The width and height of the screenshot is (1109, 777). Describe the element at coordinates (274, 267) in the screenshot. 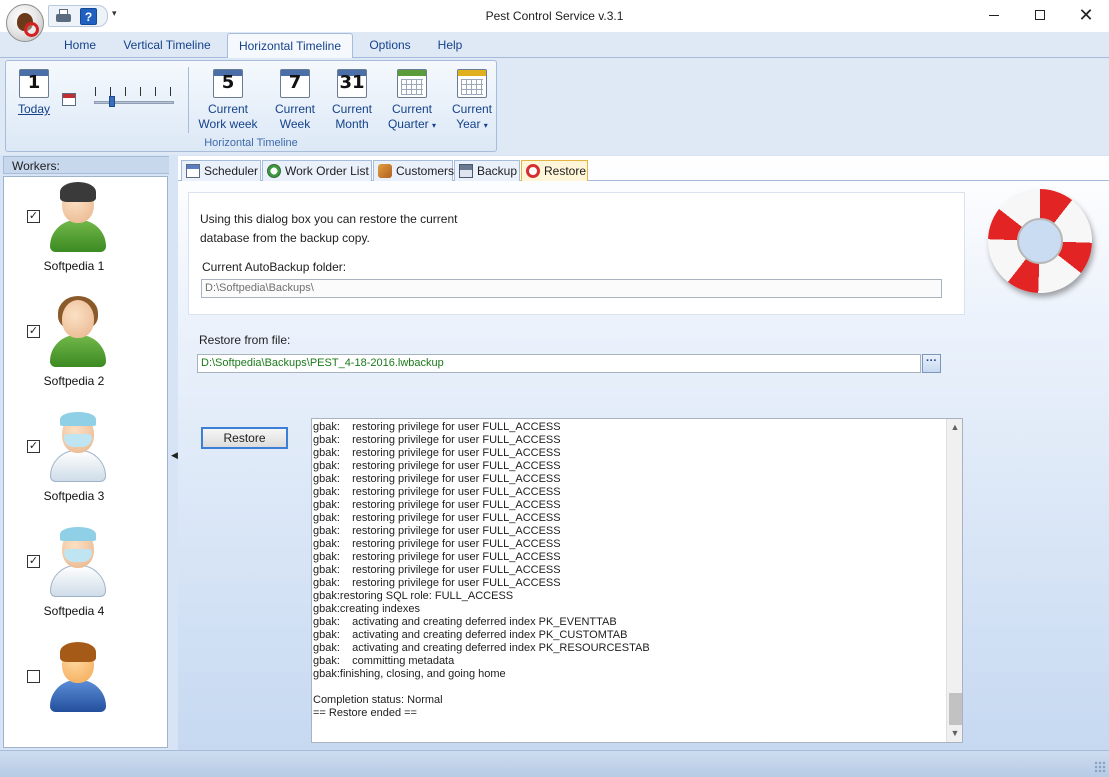

I see `autobackup-folder-label: Current AutoBackup folder:` at that location.